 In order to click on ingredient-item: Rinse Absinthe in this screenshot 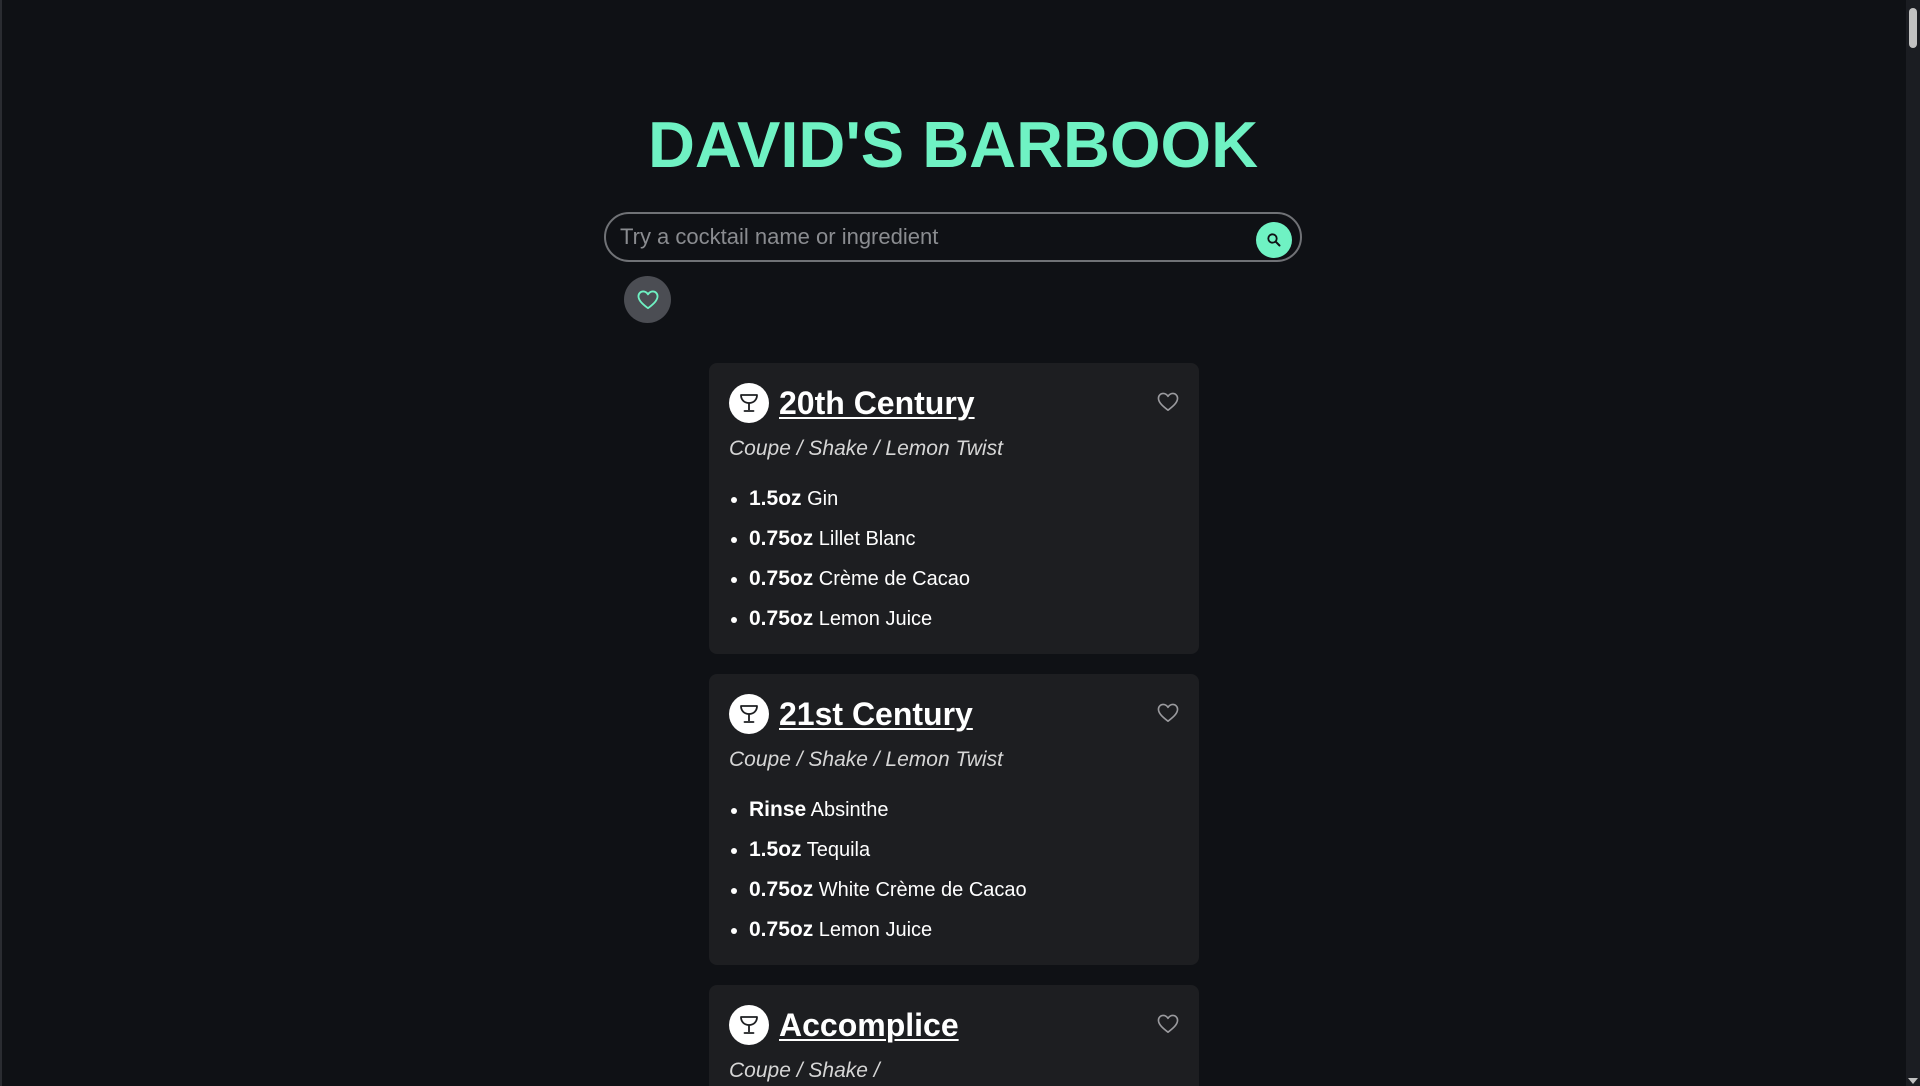, I will do `click(888, 810)`.